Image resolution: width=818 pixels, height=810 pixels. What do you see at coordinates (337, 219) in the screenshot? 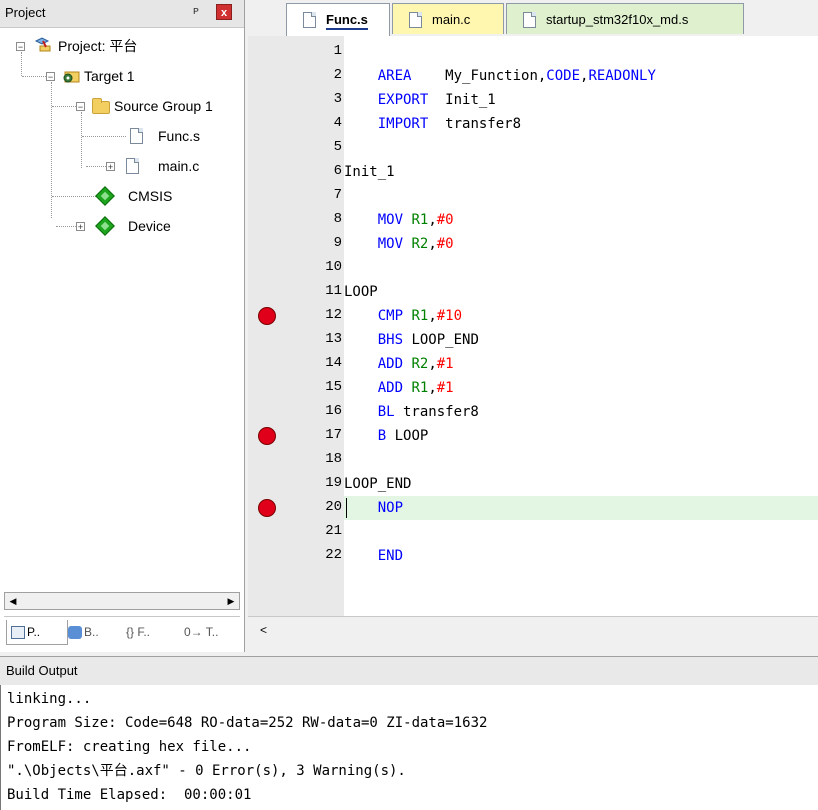
I see `line-number: 8` at bounding box center [337, 219].